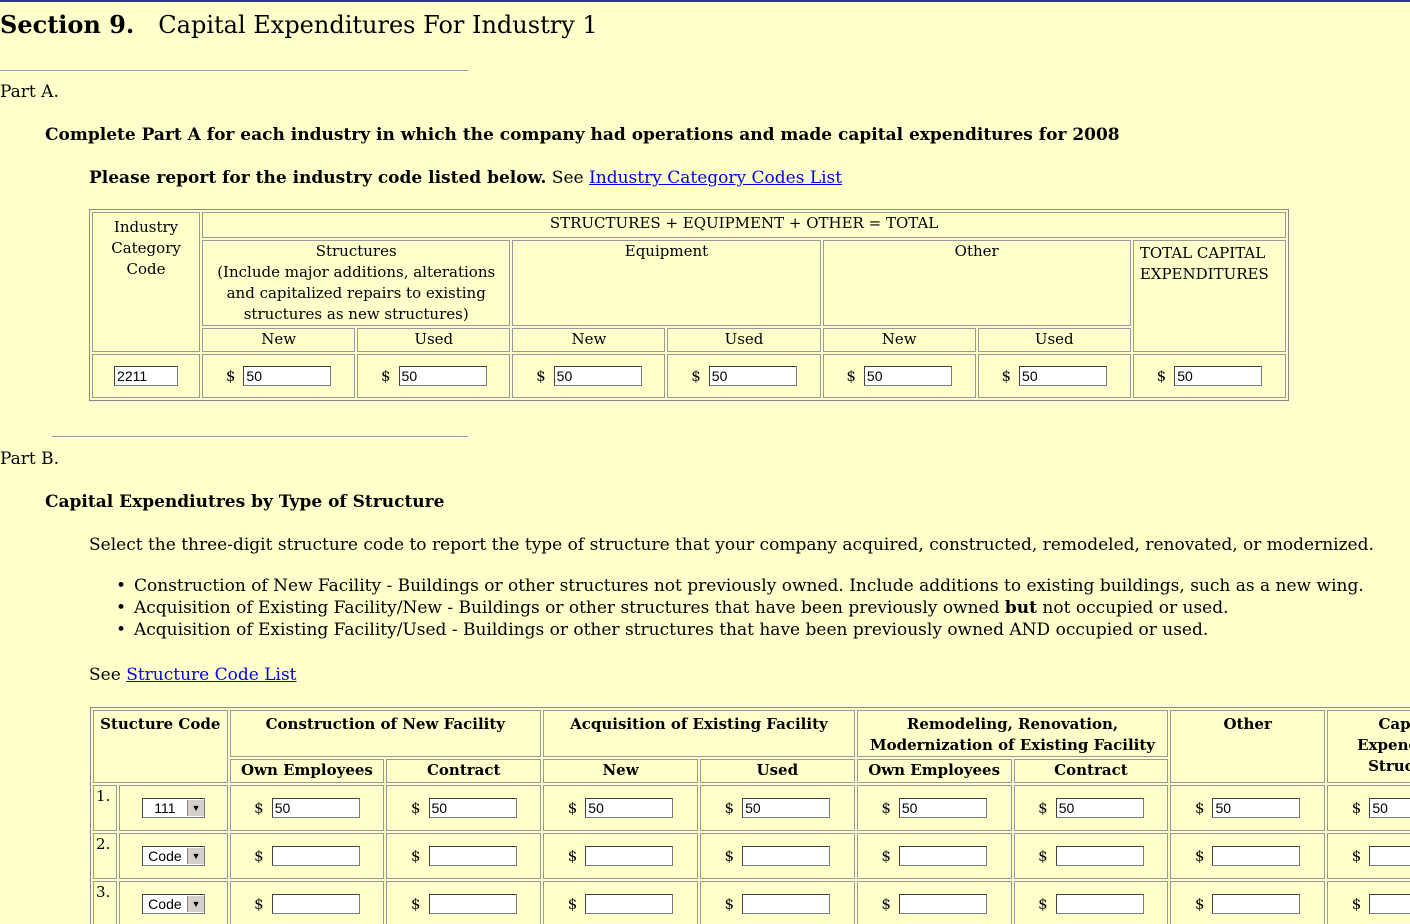 The width and height of the screenshot is (1410, 924). What do you see at coordinates (385, 733) in the screenshot?
I see `construction-header: Construction of New Facility` at bounding box center [385, 733].